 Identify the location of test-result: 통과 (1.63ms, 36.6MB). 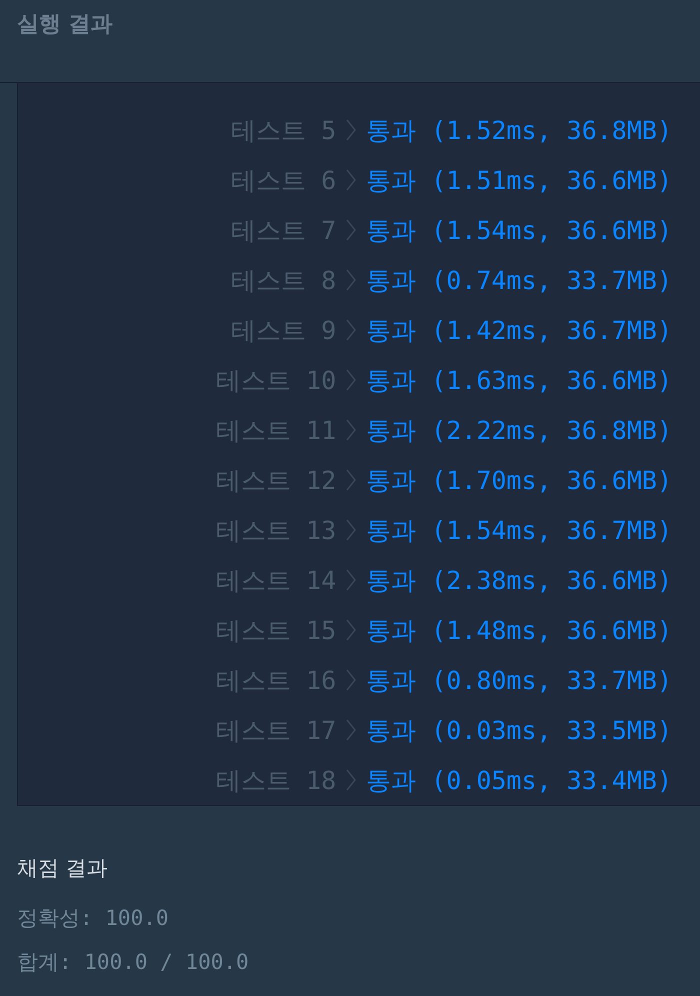
(519, 380).